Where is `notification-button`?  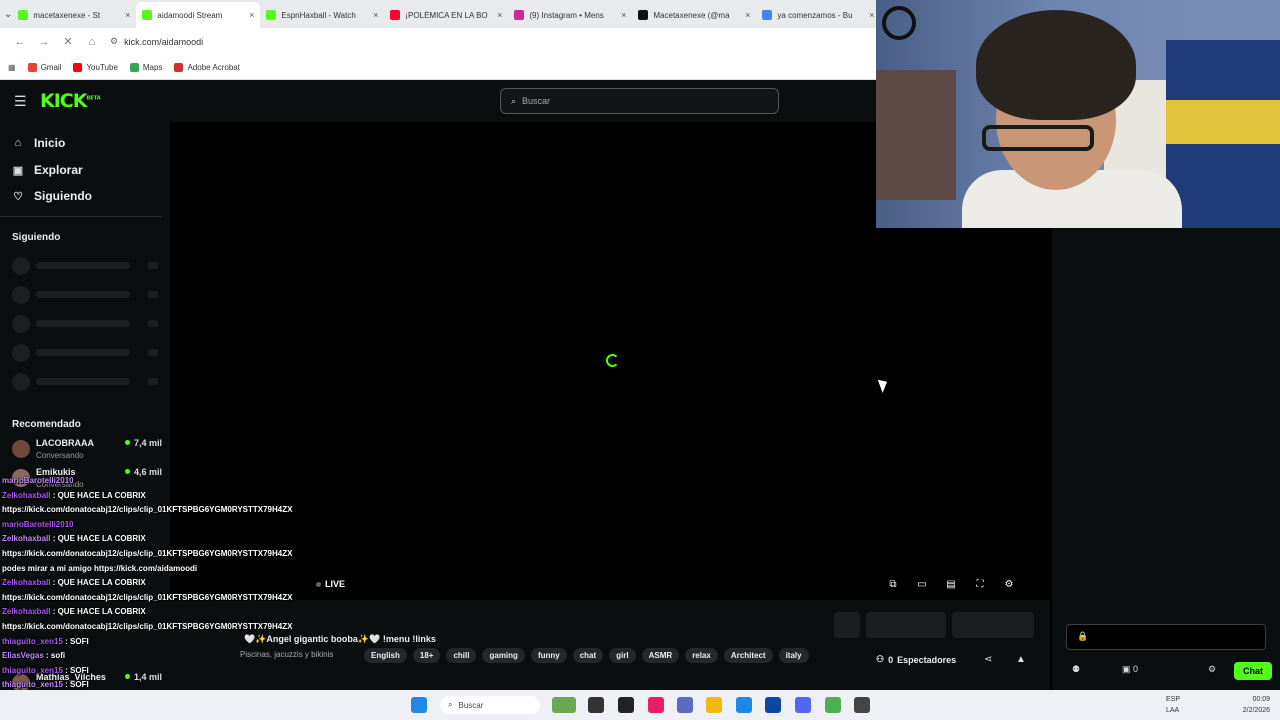
notification-button is located at coordinates (847, 625).